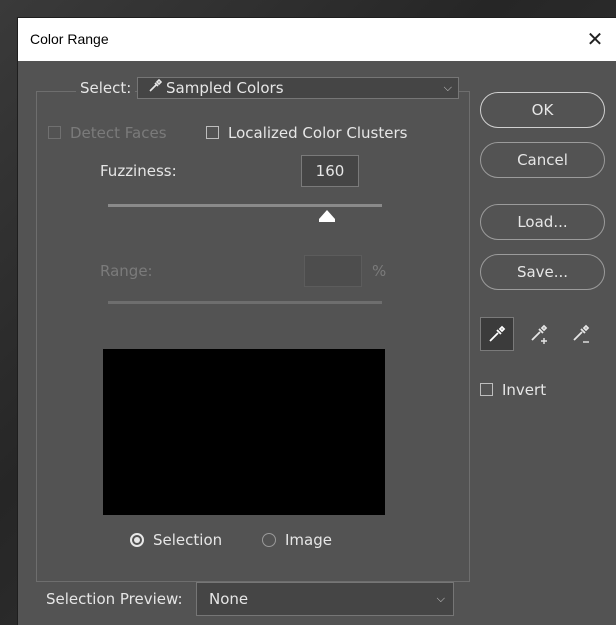 Image resolution: width=616 pixels, height=625 pixels. Describe the element at coordinates (330, 171) in the screenshot. I see `fuzziness-field: 160` at that location.